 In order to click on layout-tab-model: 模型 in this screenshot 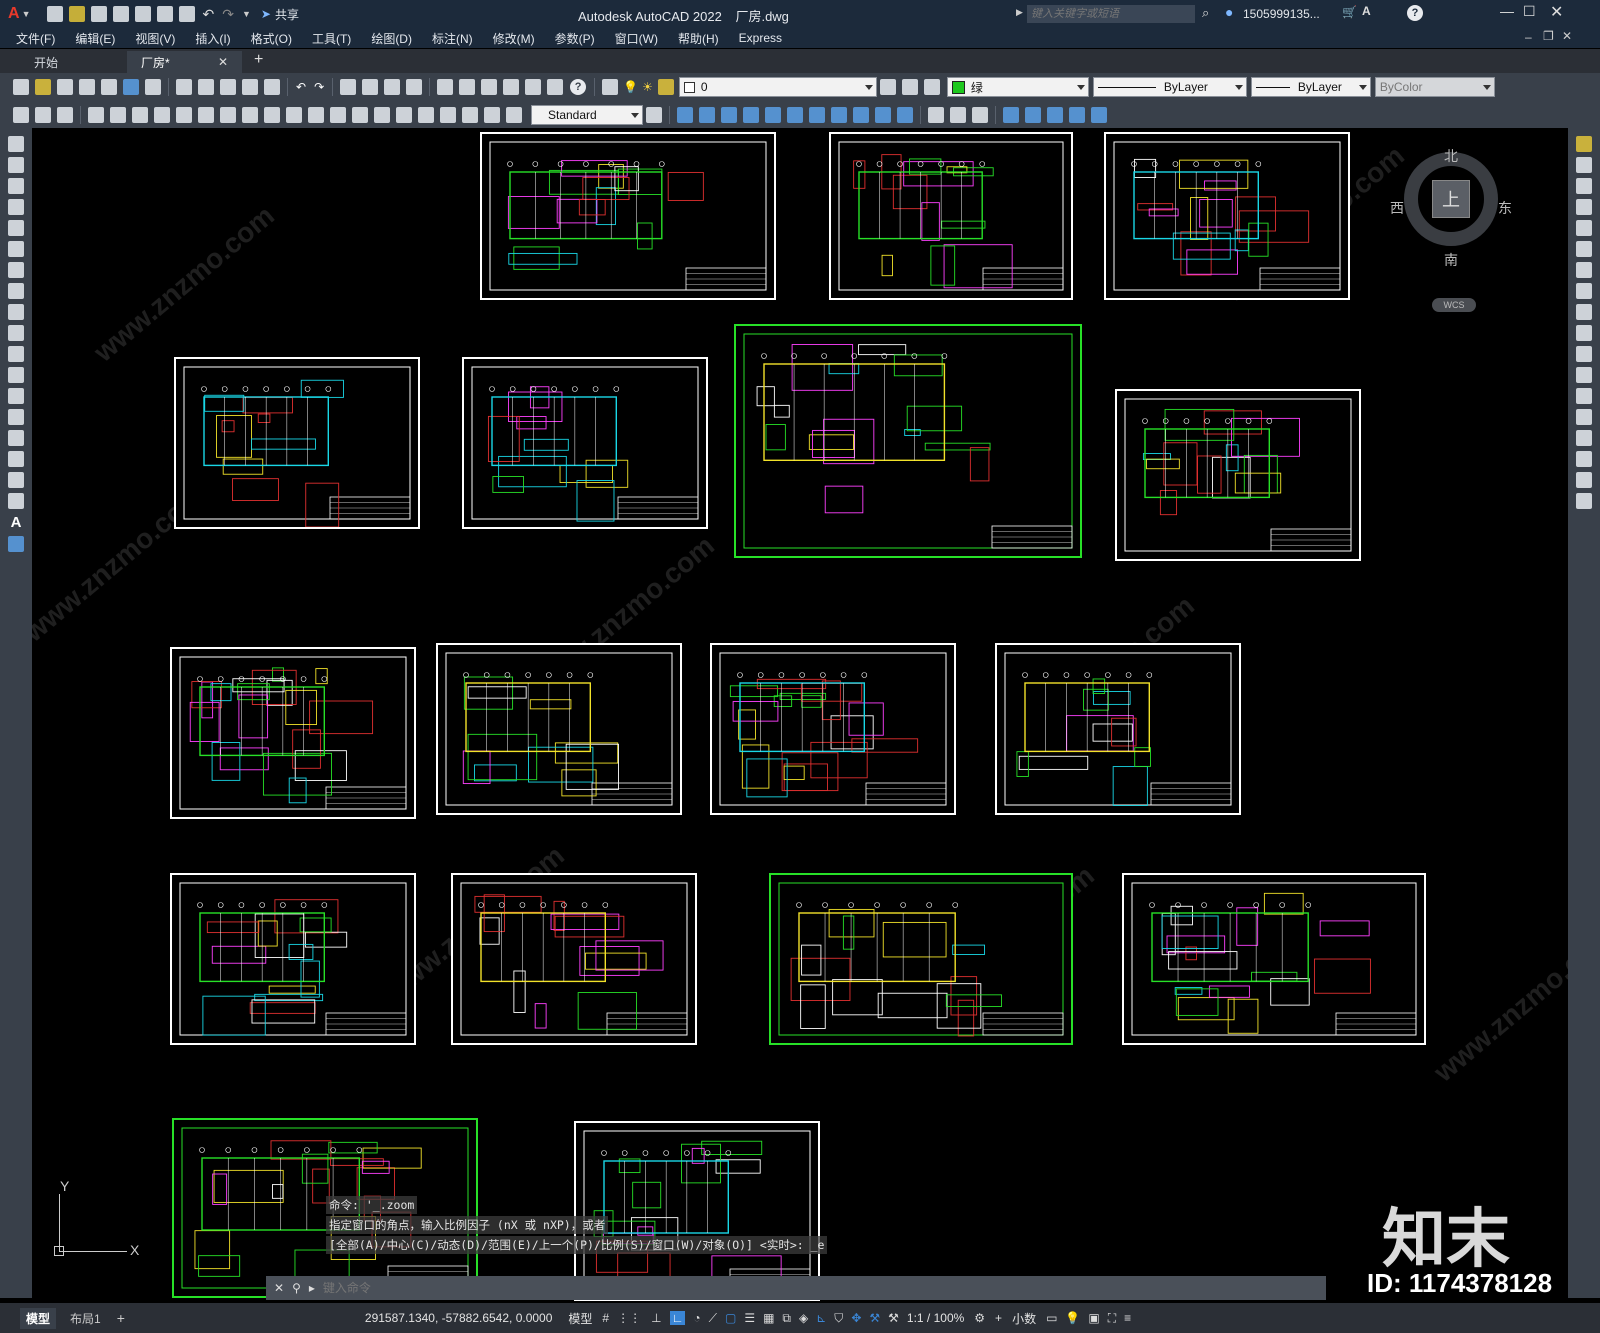, I will do `click(38, 1318)`.